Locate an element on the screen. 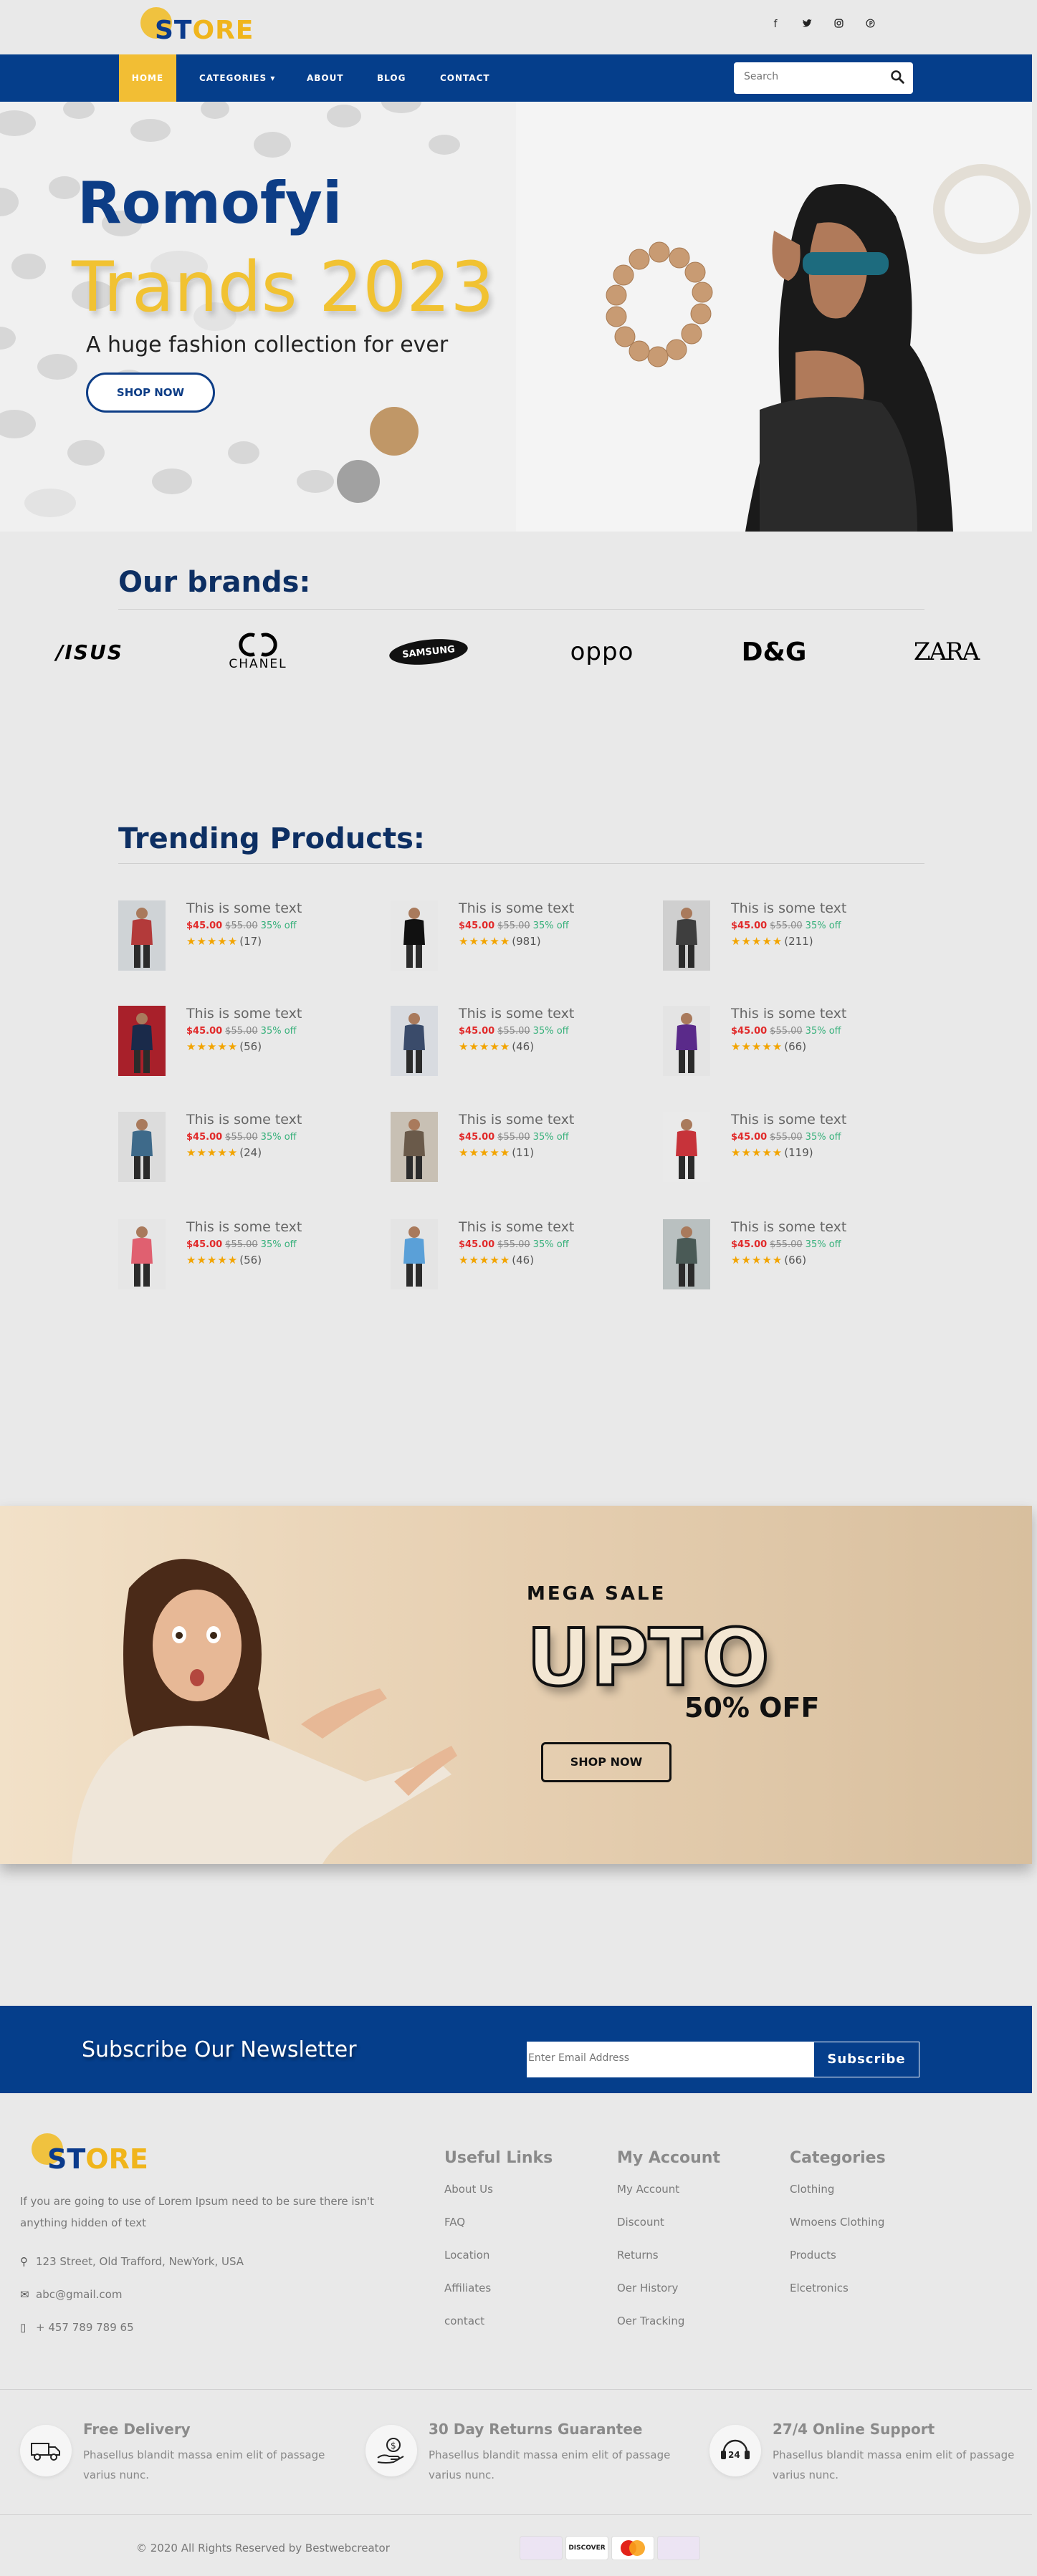  footer-email-text: abc@gmail.com is located at coordinates (79, 2294).